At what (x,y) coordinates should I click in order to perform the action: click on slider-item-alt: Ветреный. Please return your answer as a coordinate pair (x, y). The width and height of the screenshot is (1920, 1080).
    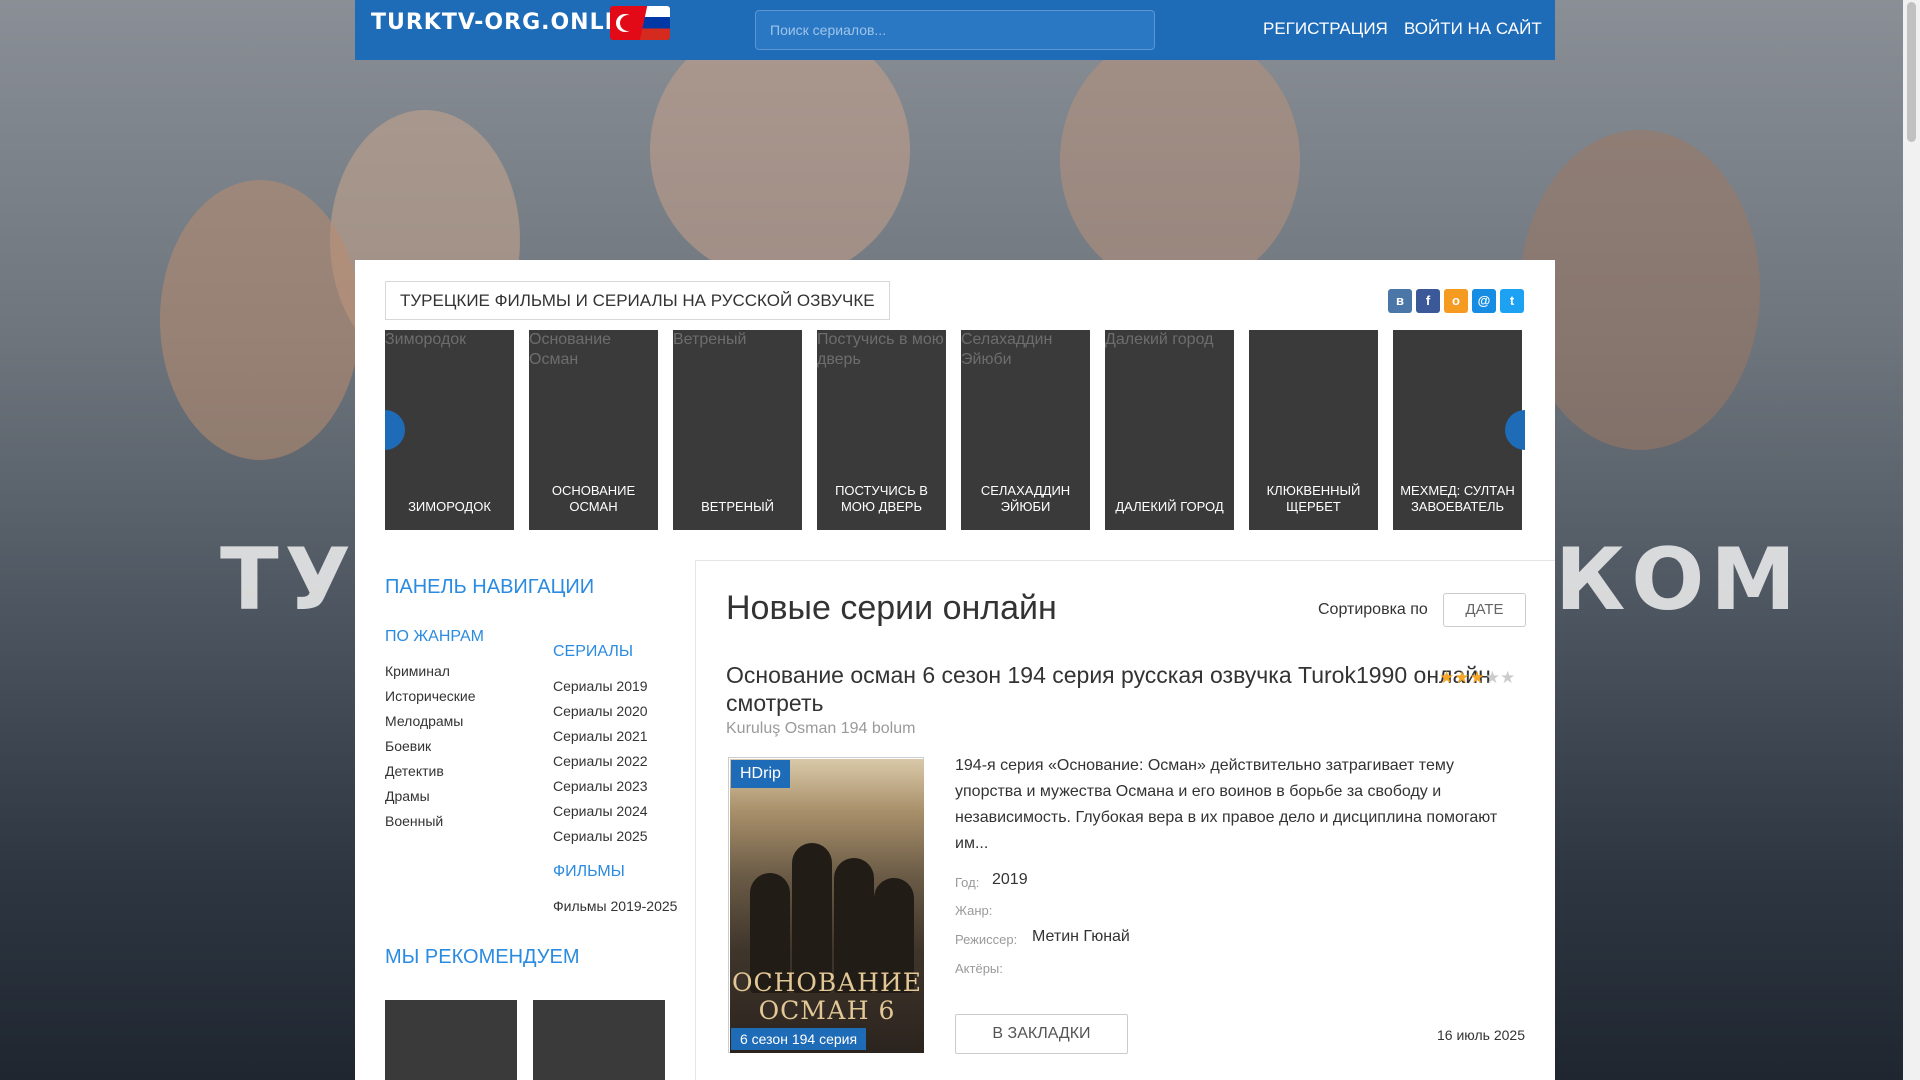
    Looking at the image, I should click on (710, 339).